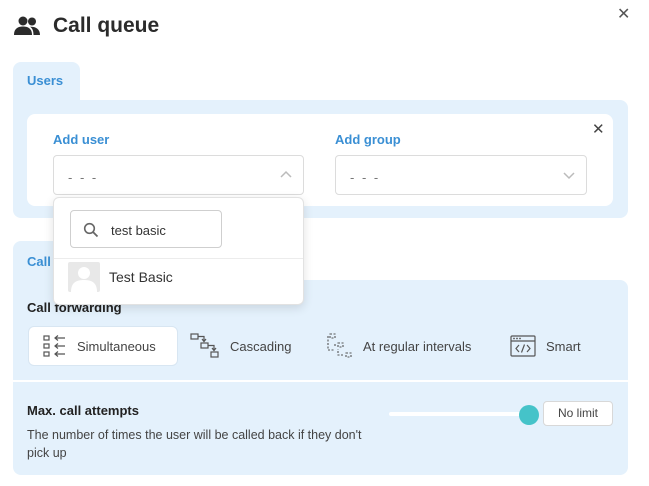 This screenshot has width=649, height=486. I want to click on people-icon, so click(27, 25).